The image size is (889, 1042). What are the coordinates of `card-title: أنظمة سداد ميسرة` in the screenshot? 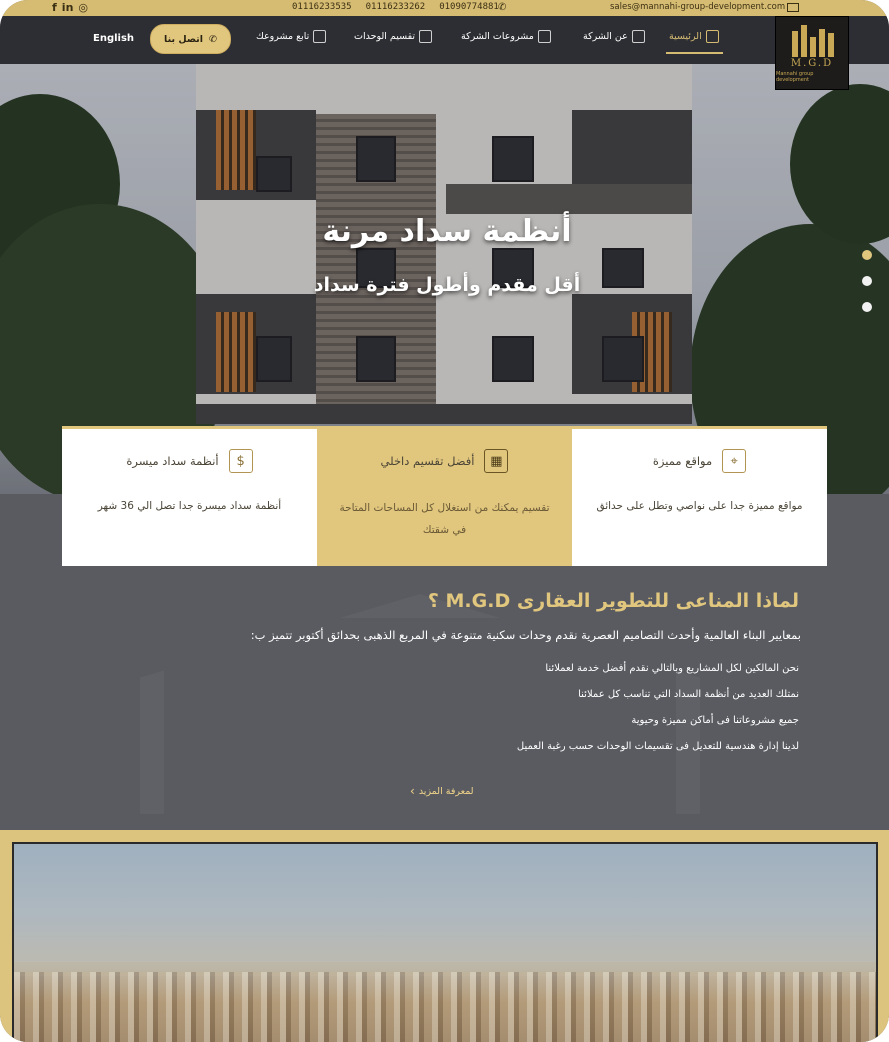 It's located at (172, 461).